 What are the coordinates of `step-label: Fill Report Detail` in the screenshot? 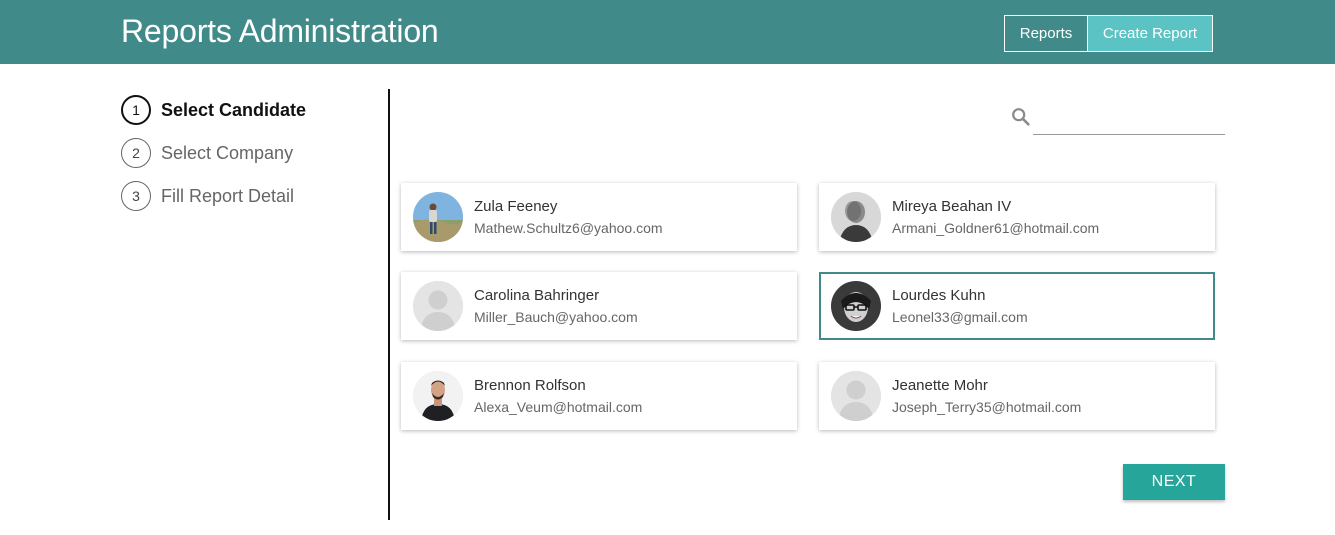 It's located at (228, 195).